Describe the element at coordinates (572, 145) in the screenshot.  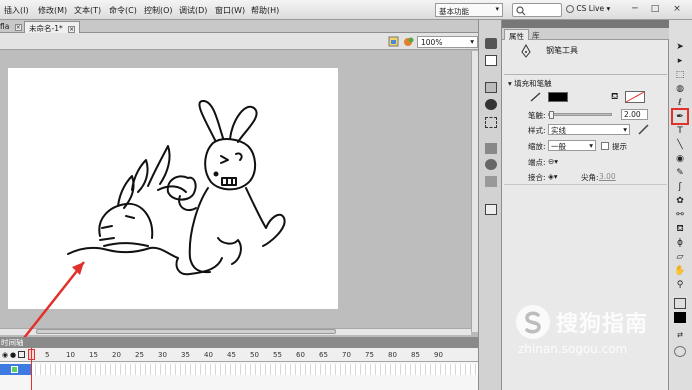
I see `scale-select: 一般 ▾` at that location.